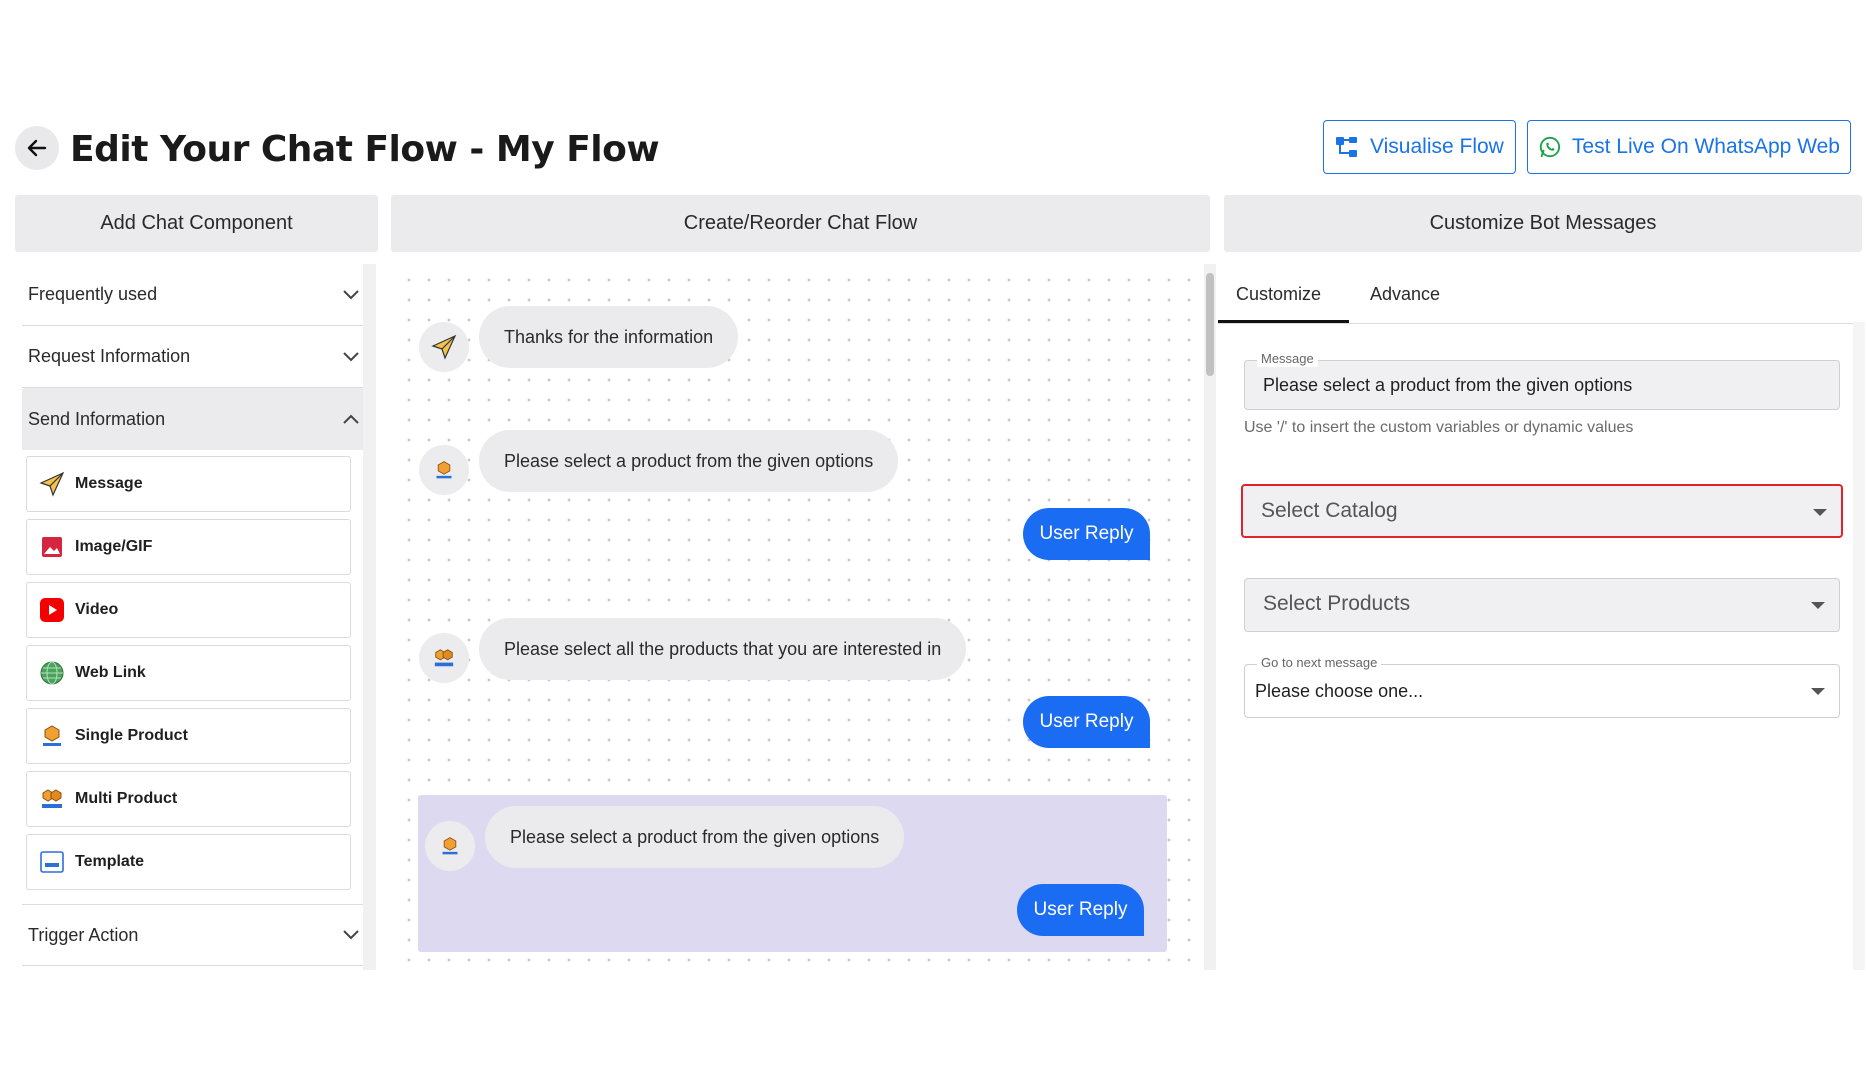  What do you see at coordinates (93, 294) in the screenshot?
I see `section-label: Frequently used` at bounding box center [93, 294].